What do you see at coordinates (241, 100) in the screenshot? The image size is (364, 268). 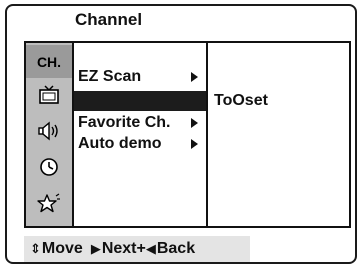 I see `submenu-value: ToOset` at bounding box center [241, 100].